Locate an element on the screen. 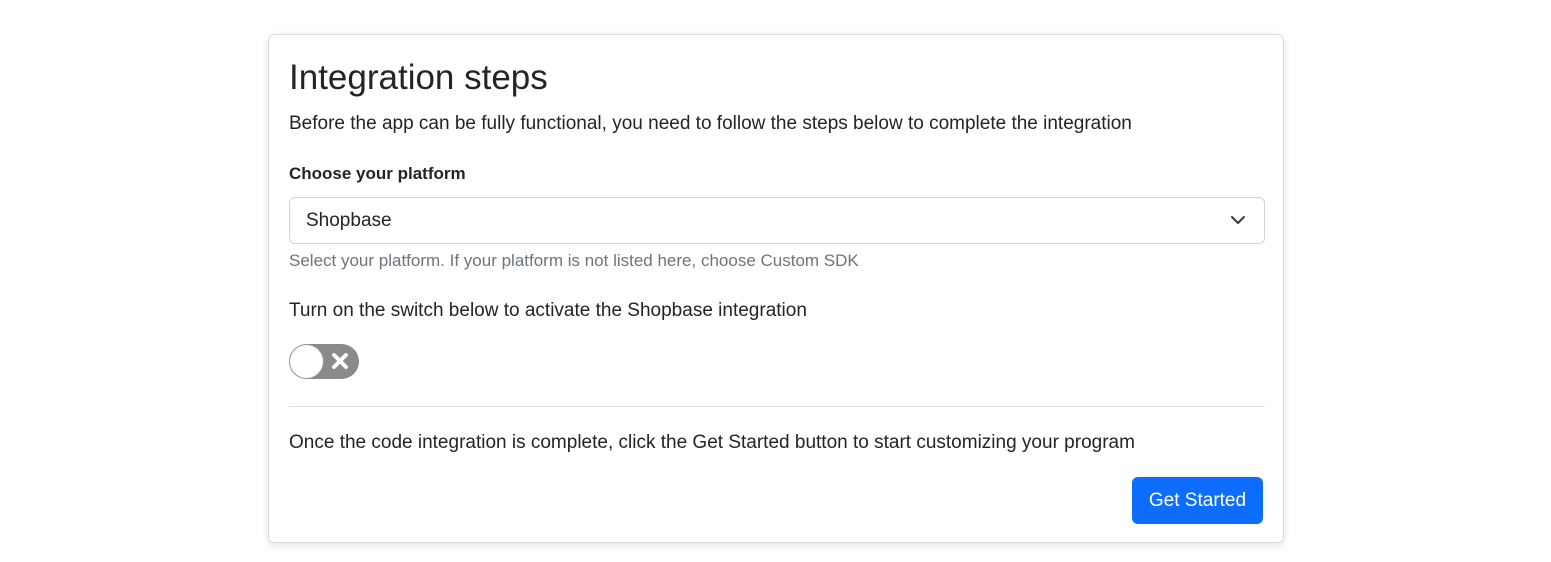  divider is located at coordinates (777, 406).